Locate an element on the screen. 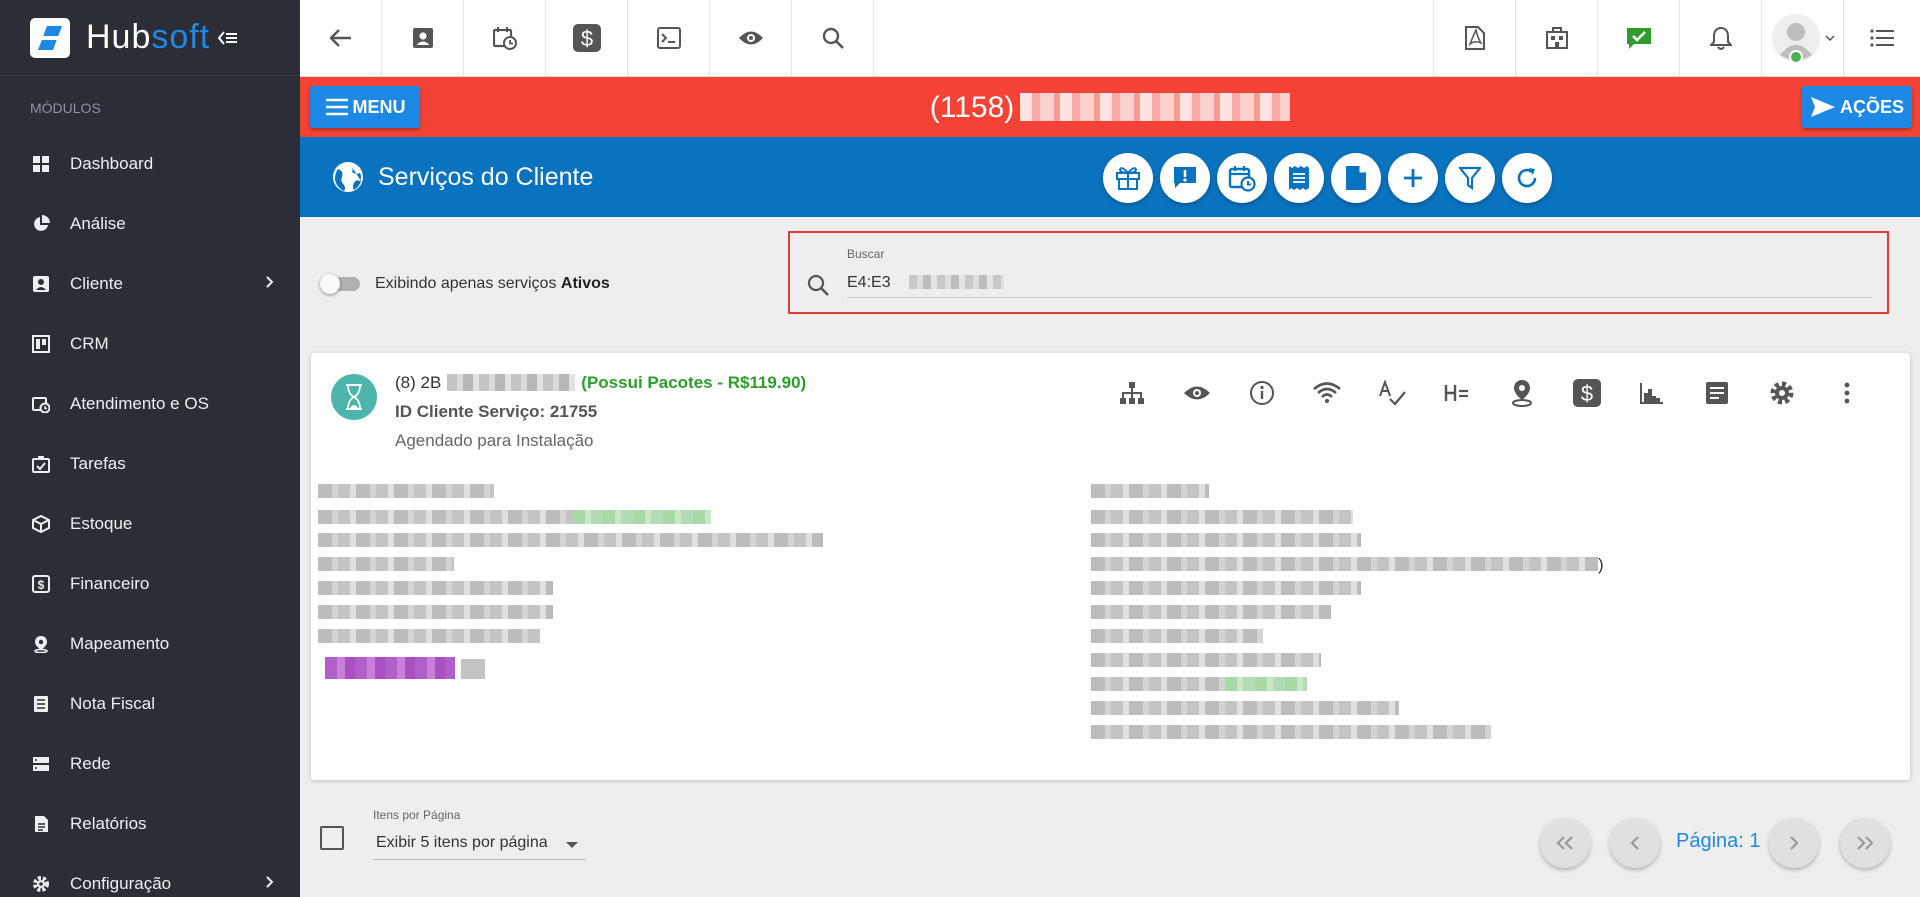  task-icon is located at coordinates (41, 464).